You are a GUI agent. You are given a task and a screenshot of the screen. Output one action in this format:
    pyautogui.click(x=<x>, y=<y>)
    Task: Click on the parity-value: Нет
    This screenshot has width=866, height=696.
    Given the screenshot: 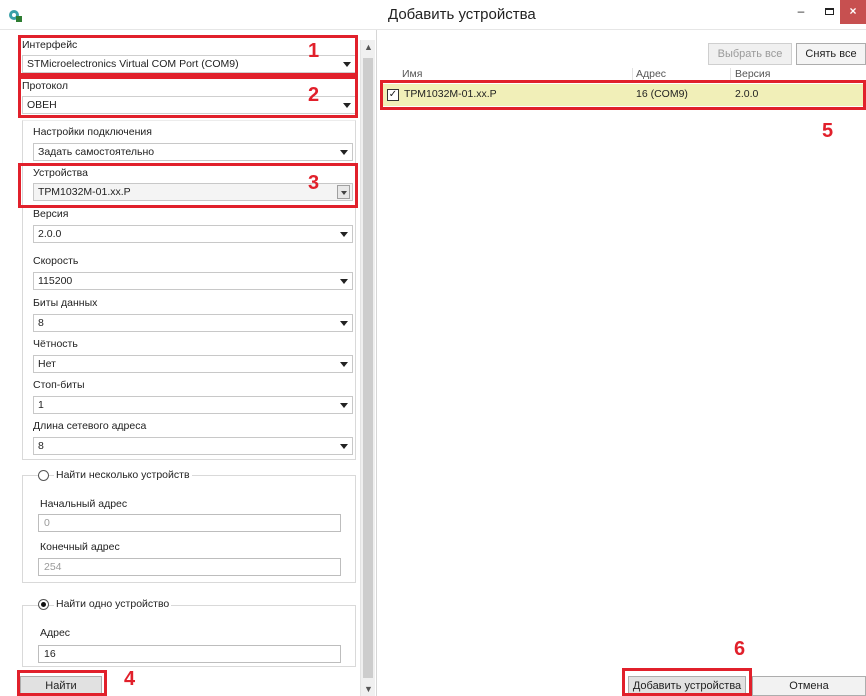 What is the action you would take?
    pyautogui.click(x=47, y=364)
    